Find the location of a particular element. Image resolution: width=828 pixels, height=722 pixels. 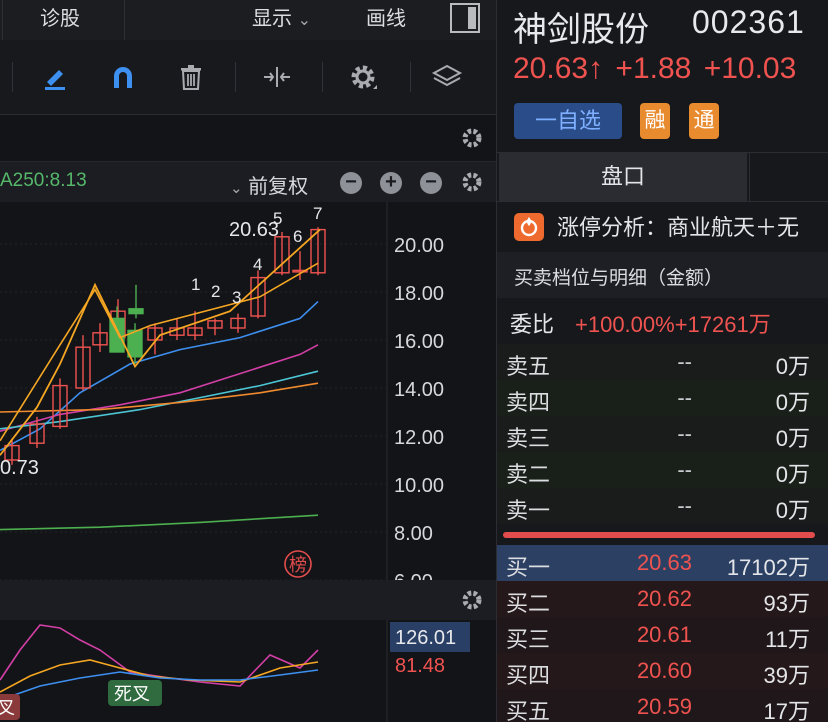

level-price: 20.60 is located at coordinates (664, 670).